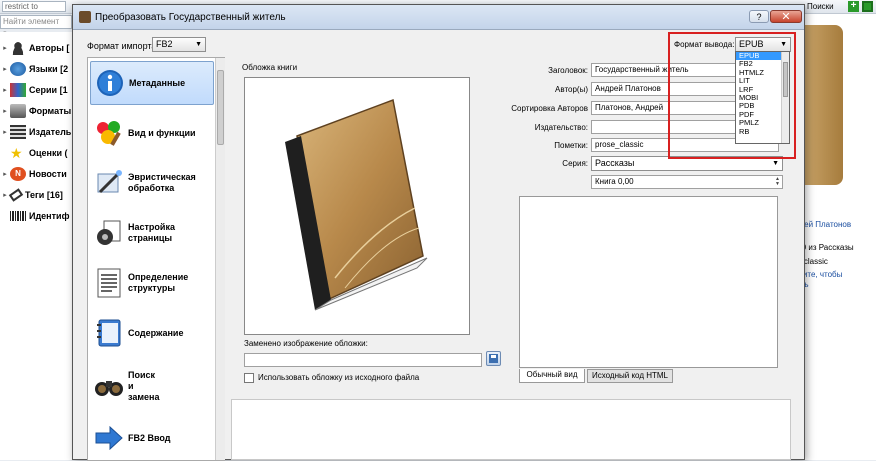 This screenshot has width=876, height=461. What do you see at coordinates (571, 145) in the screenshot?
I see `tags-label: Пометки:` at bounding box center [571, 145].